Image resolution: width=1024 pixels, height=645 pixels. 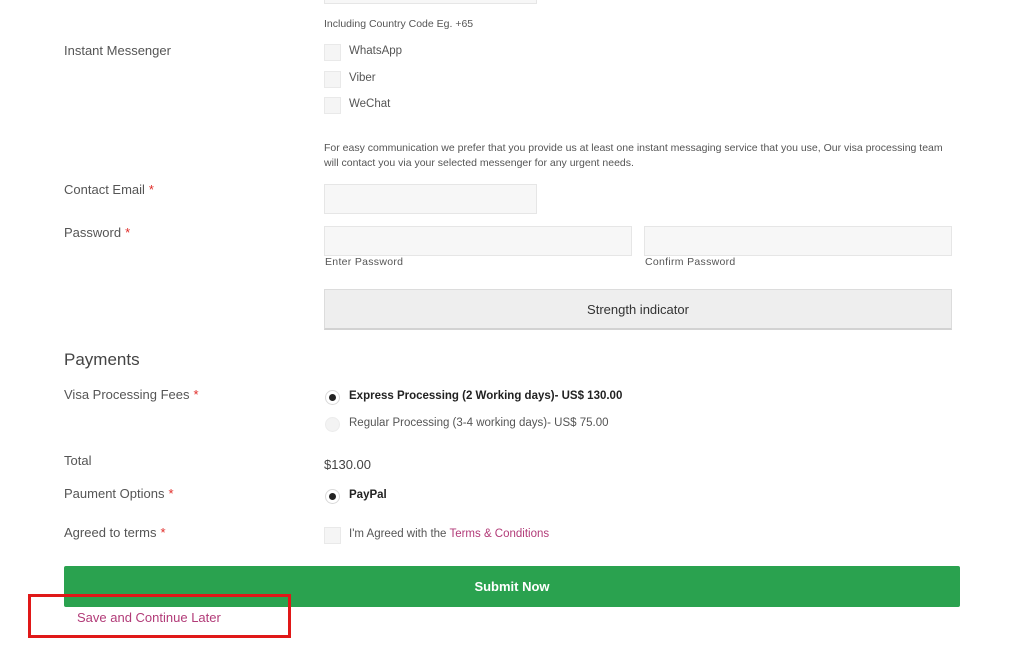 I want to click on strength-indicator-text: Strength indicator, so click(x=638, y=309).